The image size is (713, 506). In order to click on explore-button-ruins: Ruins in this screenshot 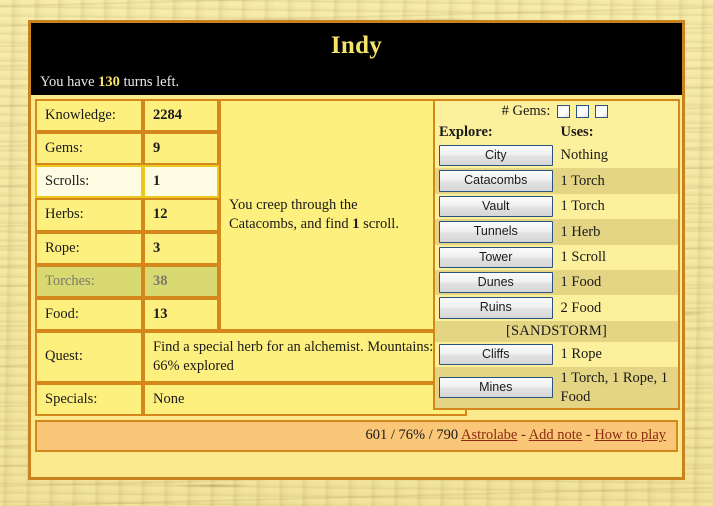, I will do `click(496, 308)`.